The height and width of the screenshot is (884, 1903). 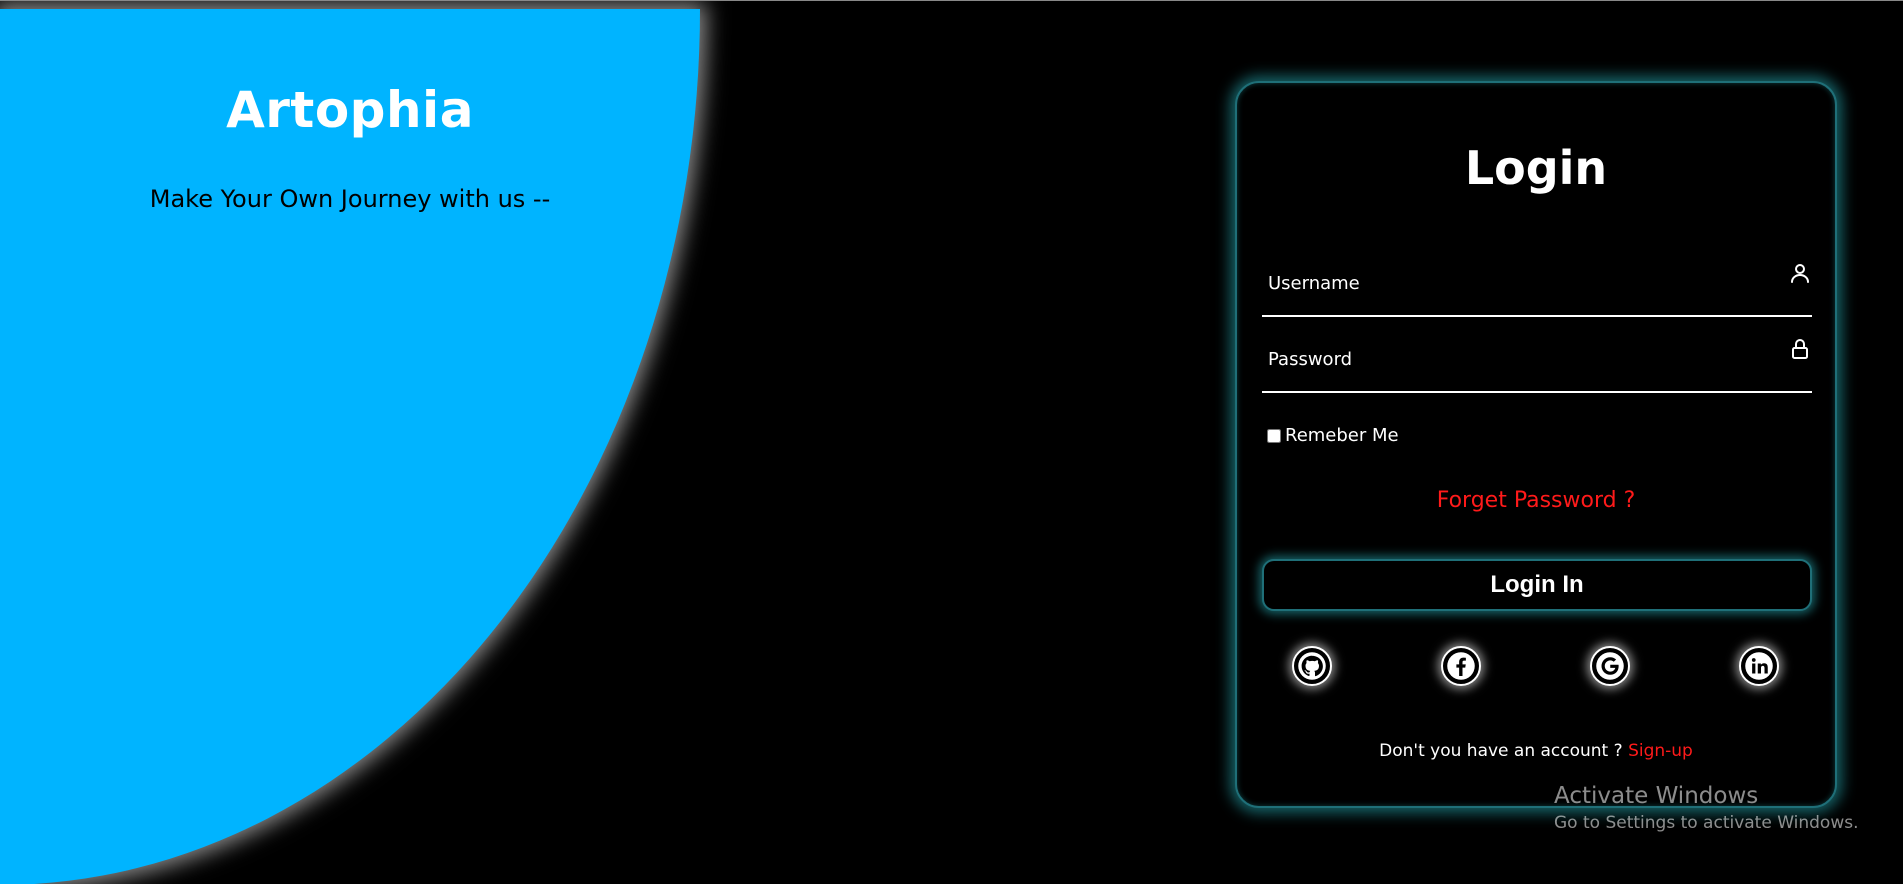 I want to click on github-button, so click(x=1312, y=666).